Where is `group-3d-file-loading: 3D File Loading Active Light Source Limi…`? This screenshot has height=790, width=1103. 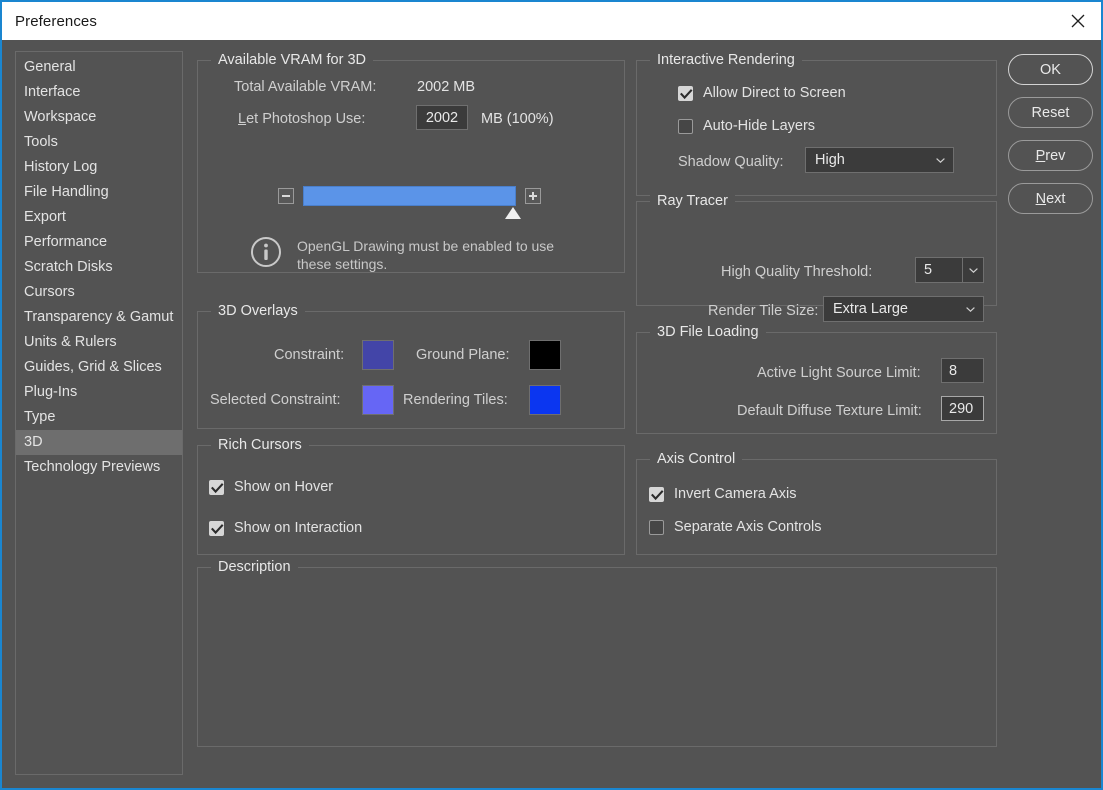
group-3d-file-loading: 3D File Loading Active Light Source Limi… is located at coordinates (816, 379).